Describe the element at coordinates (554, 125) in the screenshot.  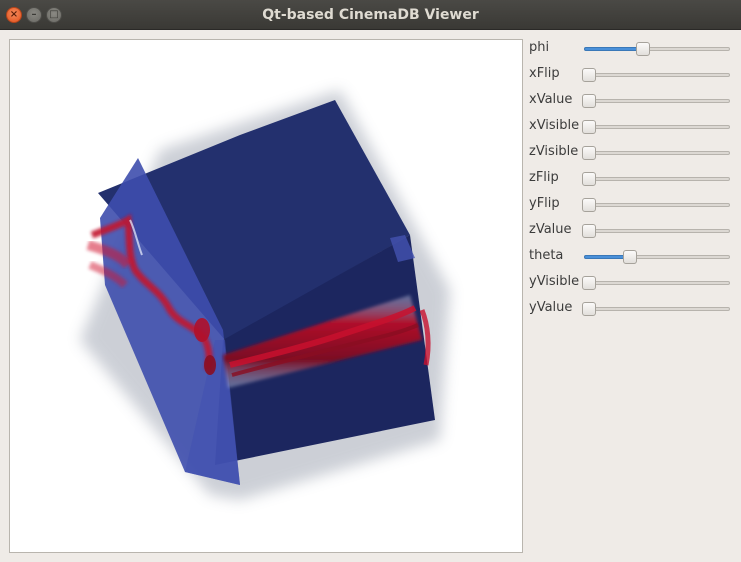
I see `slider-label: xVisible` at that location.